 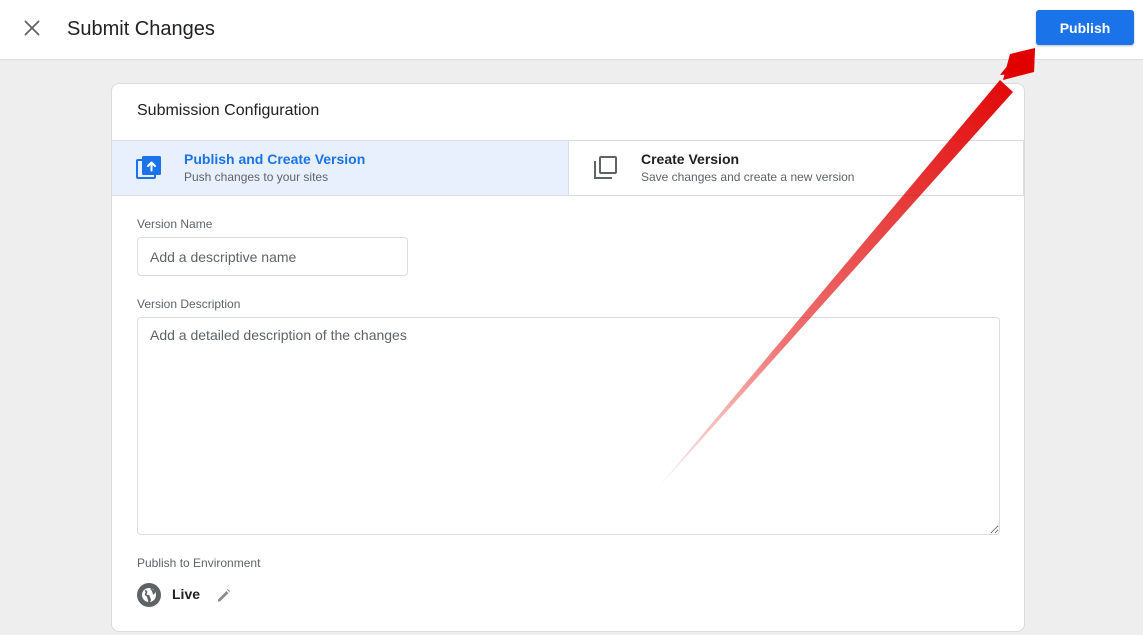 I want to click on close-button, so click(x=32, y=28).